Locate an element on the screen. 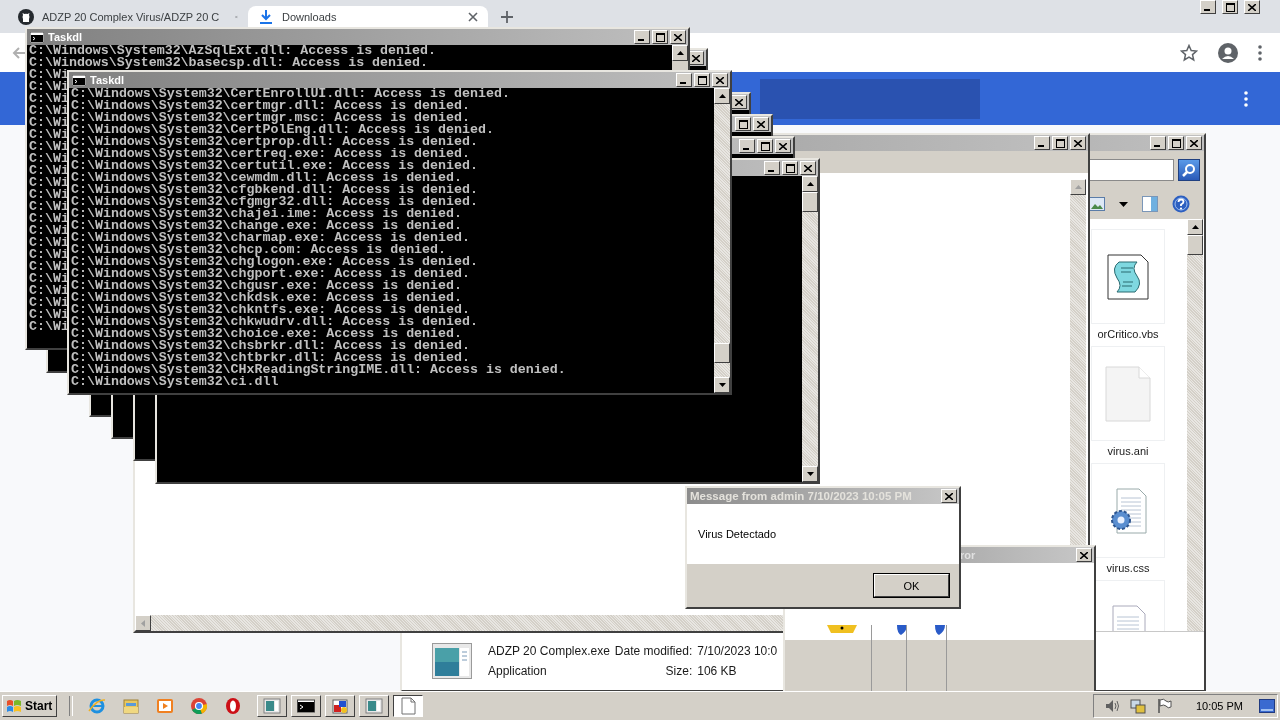 The width and height of the screenshot is (1280, 720). ok-button: OK is located at coordinates (911, 585).